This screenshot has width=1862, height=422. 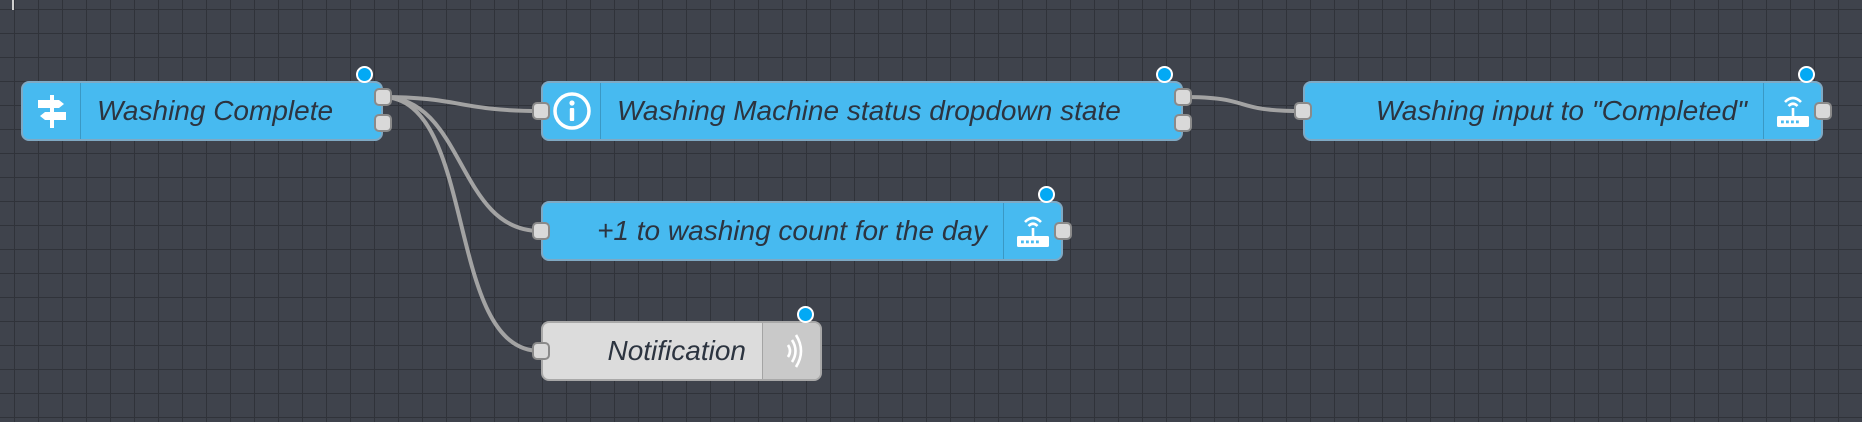 I want to click on info-icon, so click(x=571, y=111).